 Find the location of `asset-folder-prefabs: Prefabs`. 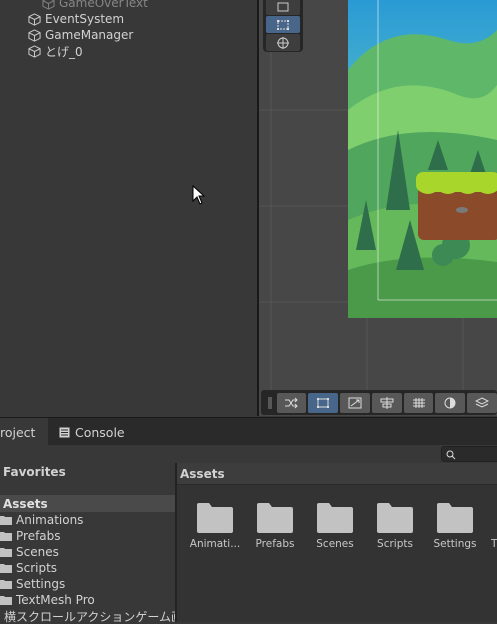

asset-folder-prefabs: Prefabs is located at coordinates (275, 526).